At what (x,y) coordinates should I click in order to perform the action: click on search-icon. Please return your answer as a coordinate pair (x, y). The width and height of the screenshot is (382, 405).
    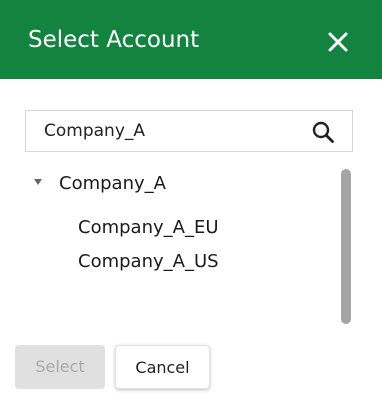
    Looking at the image, I should click on (323, 132).